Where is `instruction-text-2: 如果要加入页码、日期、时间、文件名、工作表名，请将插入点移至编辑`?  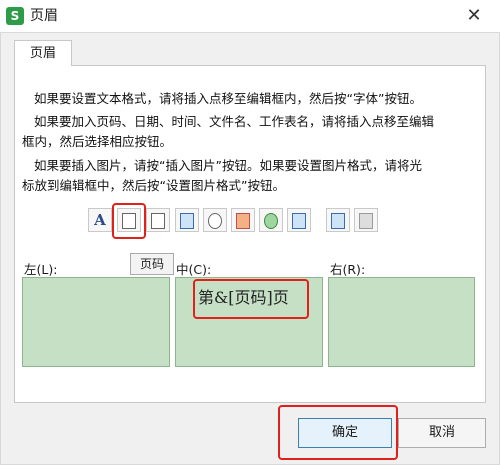 instruction-text-2: 如果要加入页码、日期、时间、文件名、工作表名，请将插入点移至编辑 is located at coordinates (234, 121).